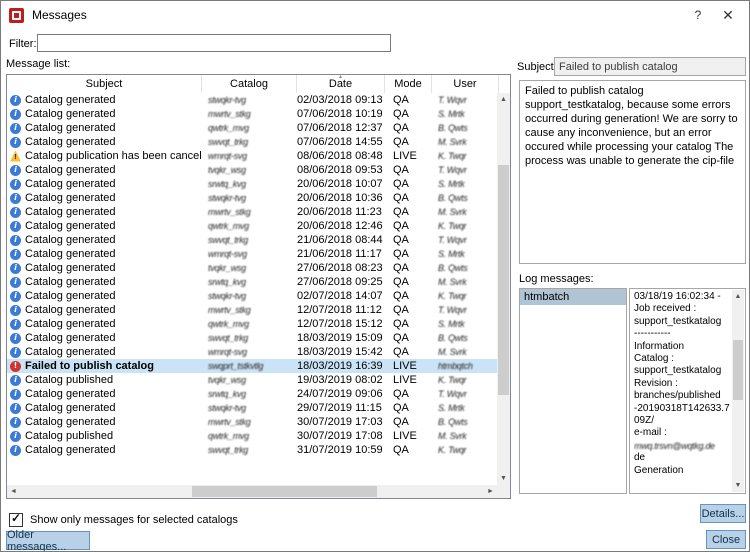 The width and height of the screenshot is (750, 552). I want to click on cell-date: 20/06/2018 11:23, so click(339, 212).